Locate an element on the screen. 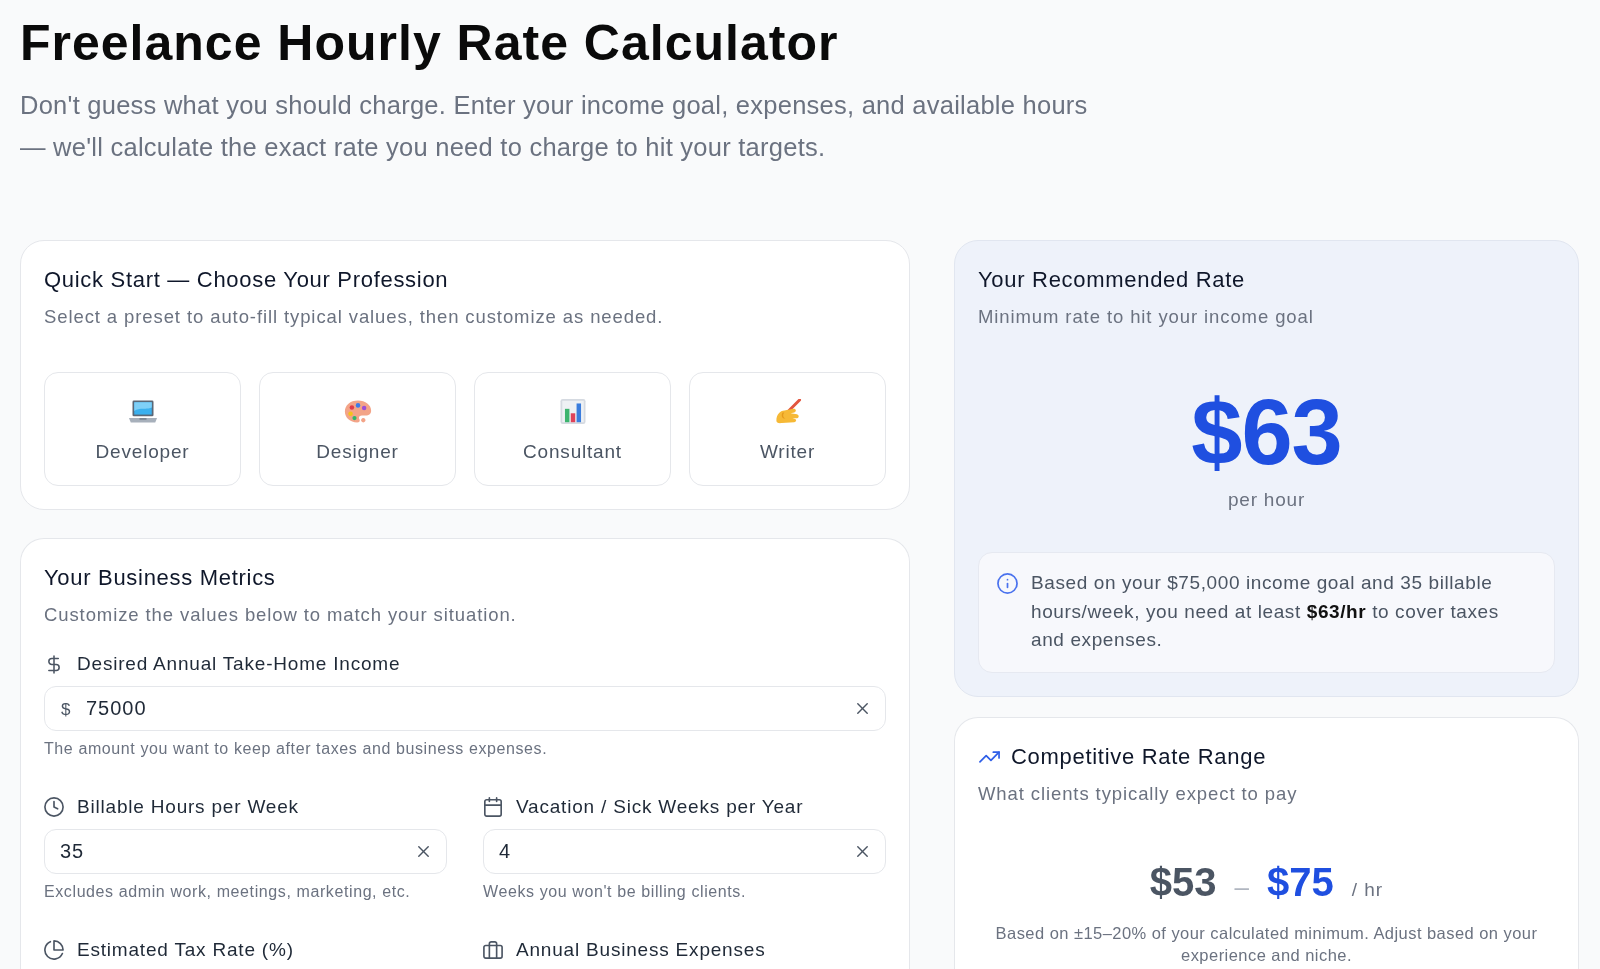 The width and height of the screenshot is (1600, 969). writing-hand-icon is located at coordinates (787, 411).